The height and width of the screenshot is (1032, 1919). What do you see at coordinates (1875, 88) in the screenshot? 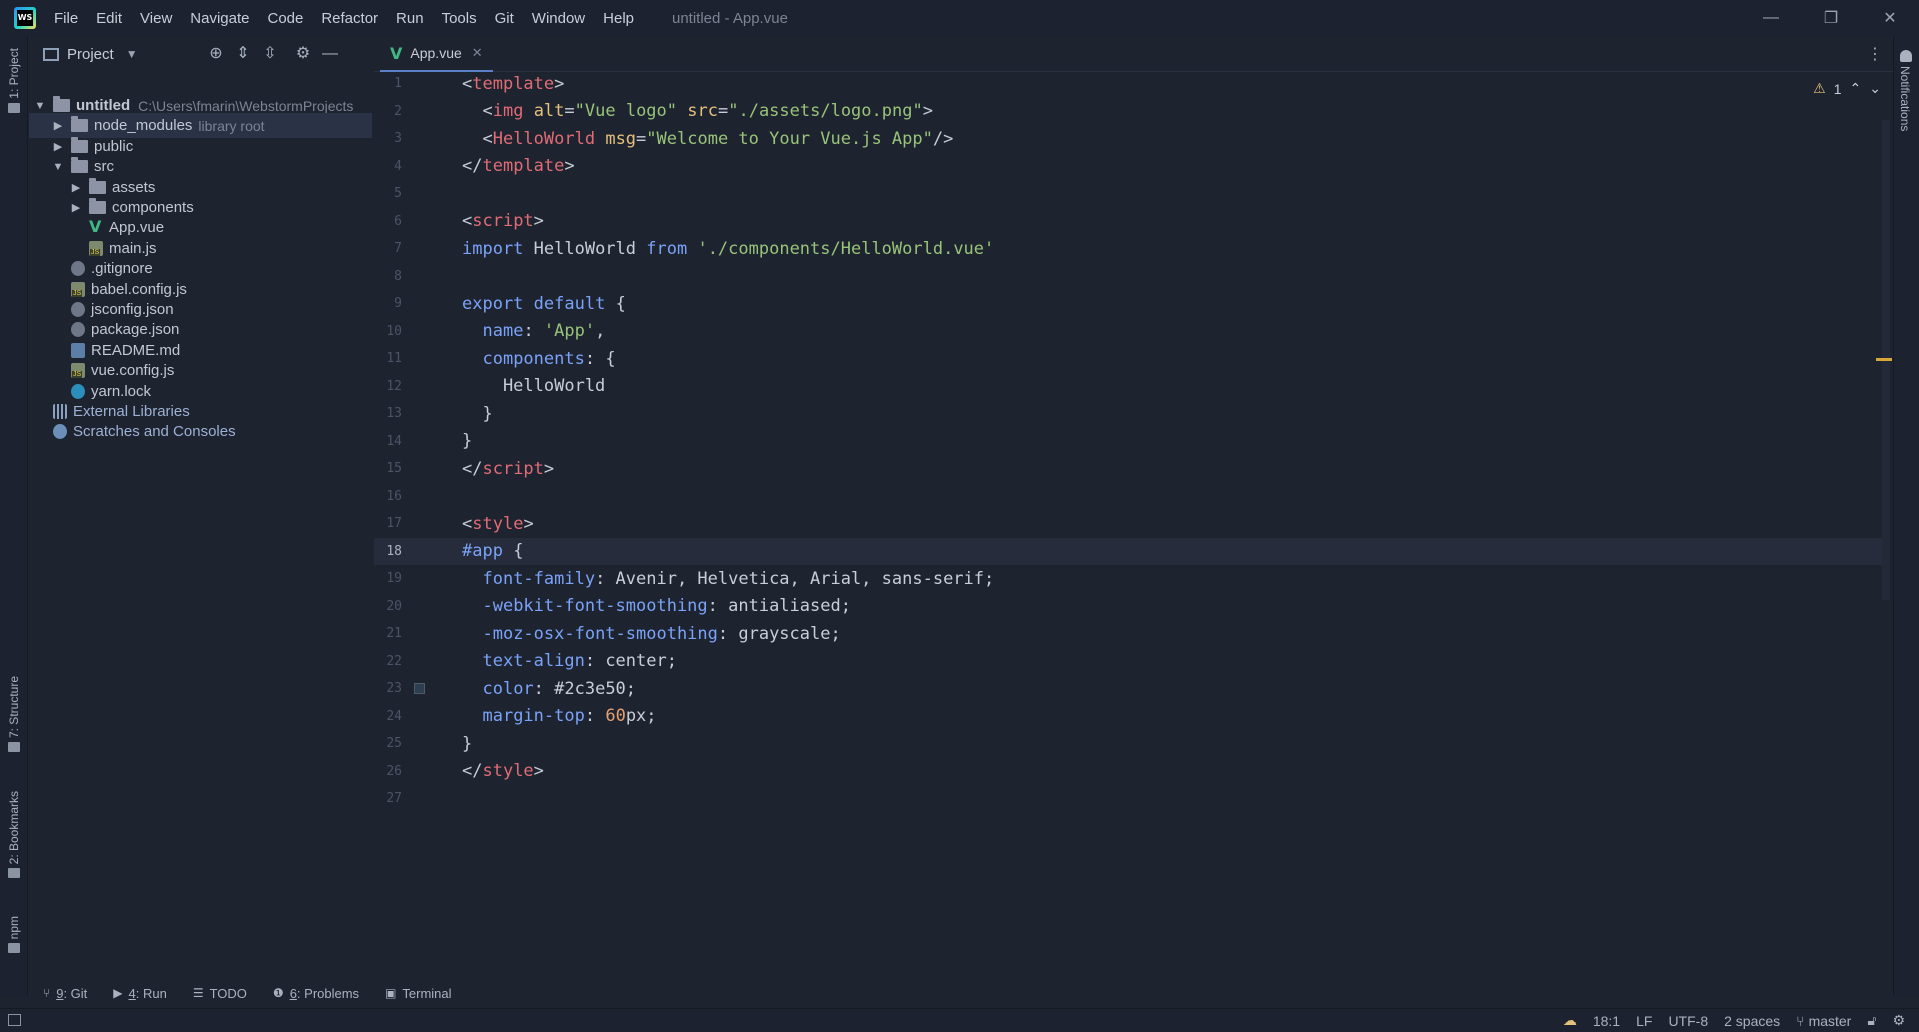
I see `chevron-down-icon: ⌄` at bounding box center [1875, 88].